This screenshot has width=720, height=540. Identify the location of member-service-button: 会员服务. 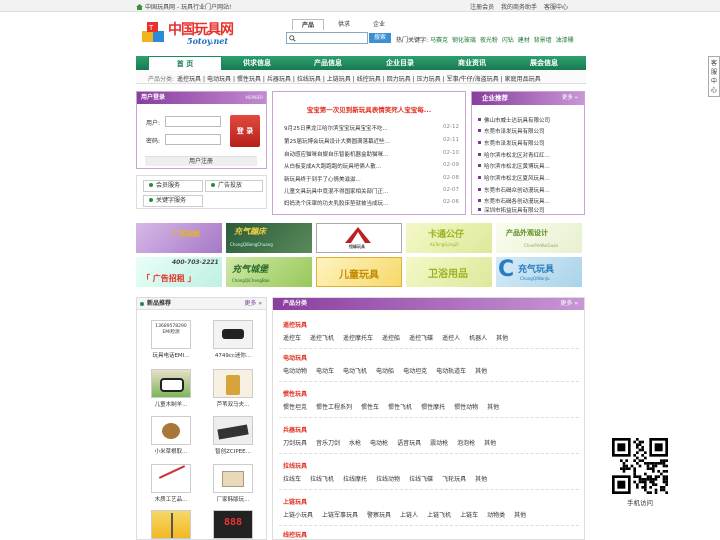
(173, 186).